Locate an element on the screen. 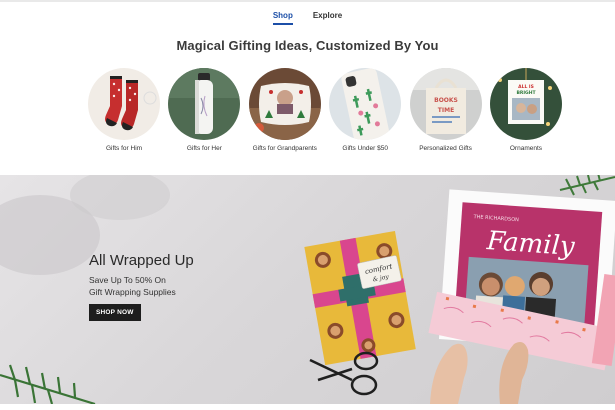  category-gifts-for-her: Gifts for Her is located at coordinates (204, 110).